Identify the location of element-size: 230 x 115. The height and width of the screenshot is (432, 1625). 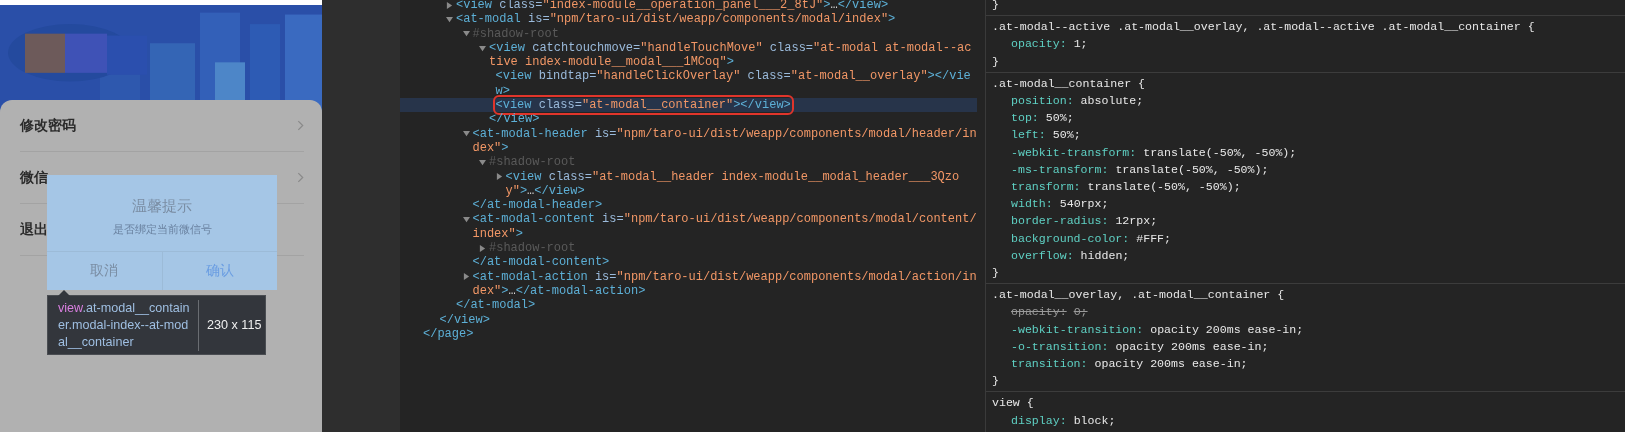
(234, 325).